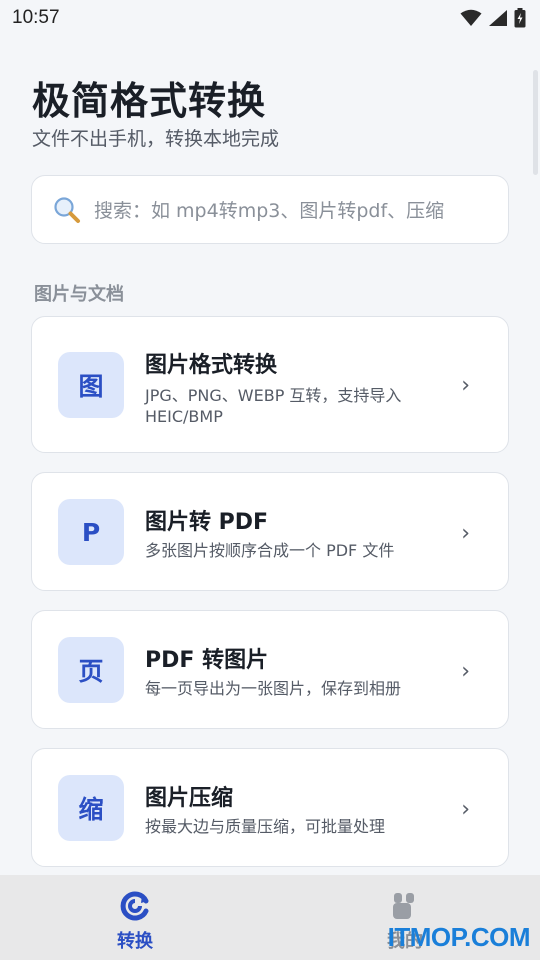 This screenshot has width=540, height=960. What do you see at coordinates (91, 670) in the screenshot?
I see `page-icon: 页` at bounding box center [91, 670].